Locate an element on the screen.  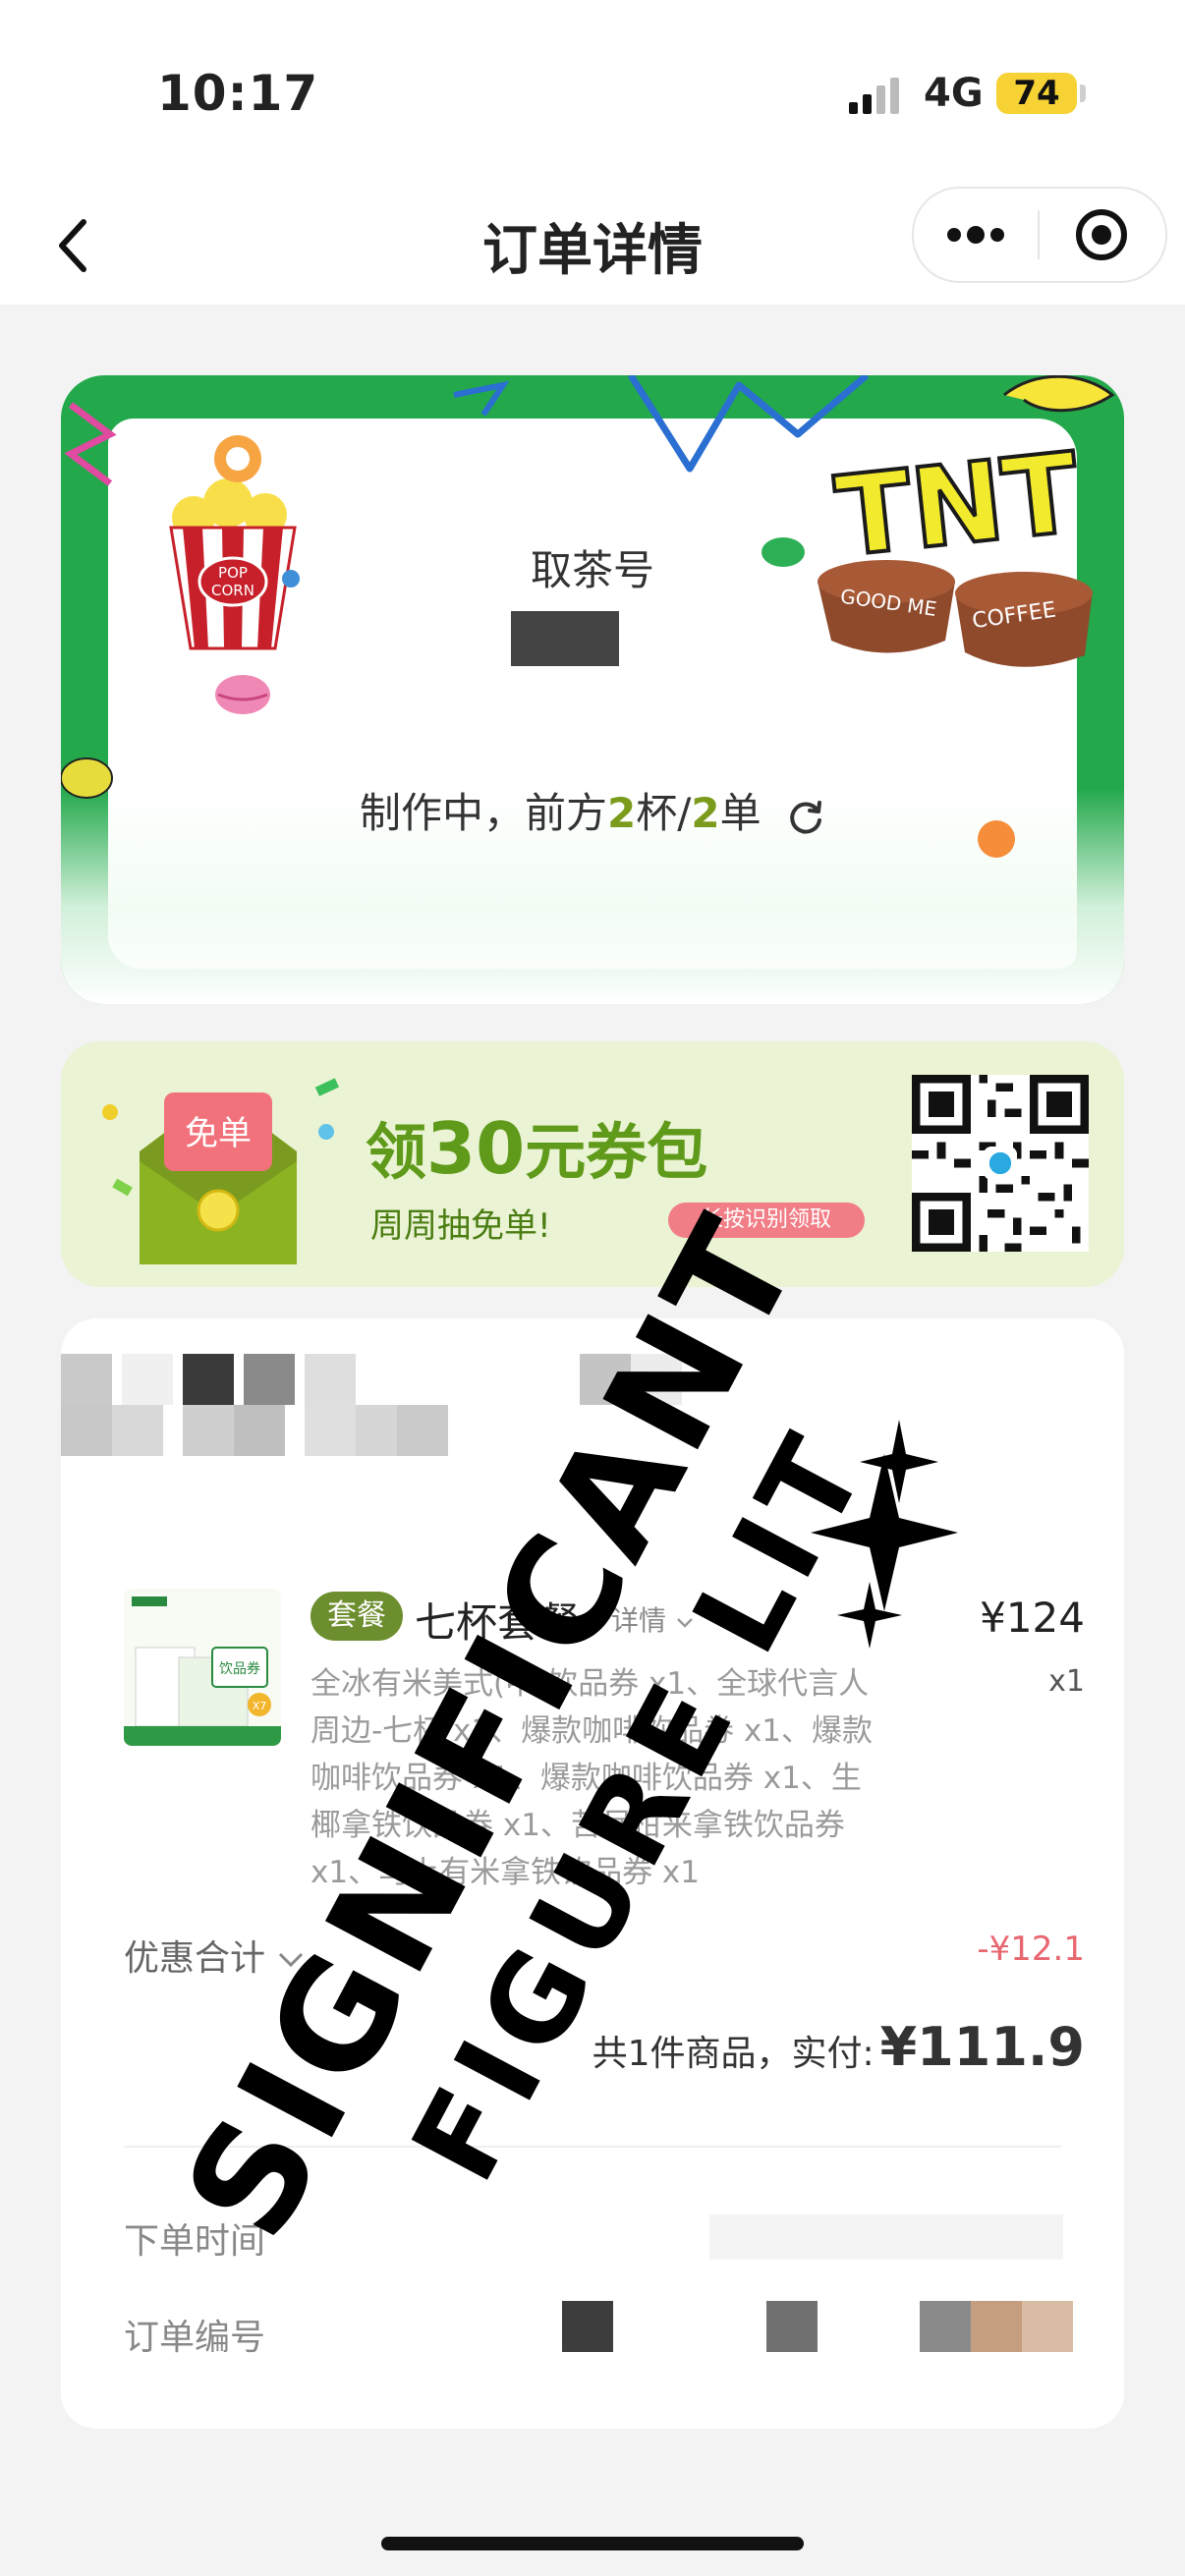
bundle-tag: 套餐 is located at coordinates (356, 1616).